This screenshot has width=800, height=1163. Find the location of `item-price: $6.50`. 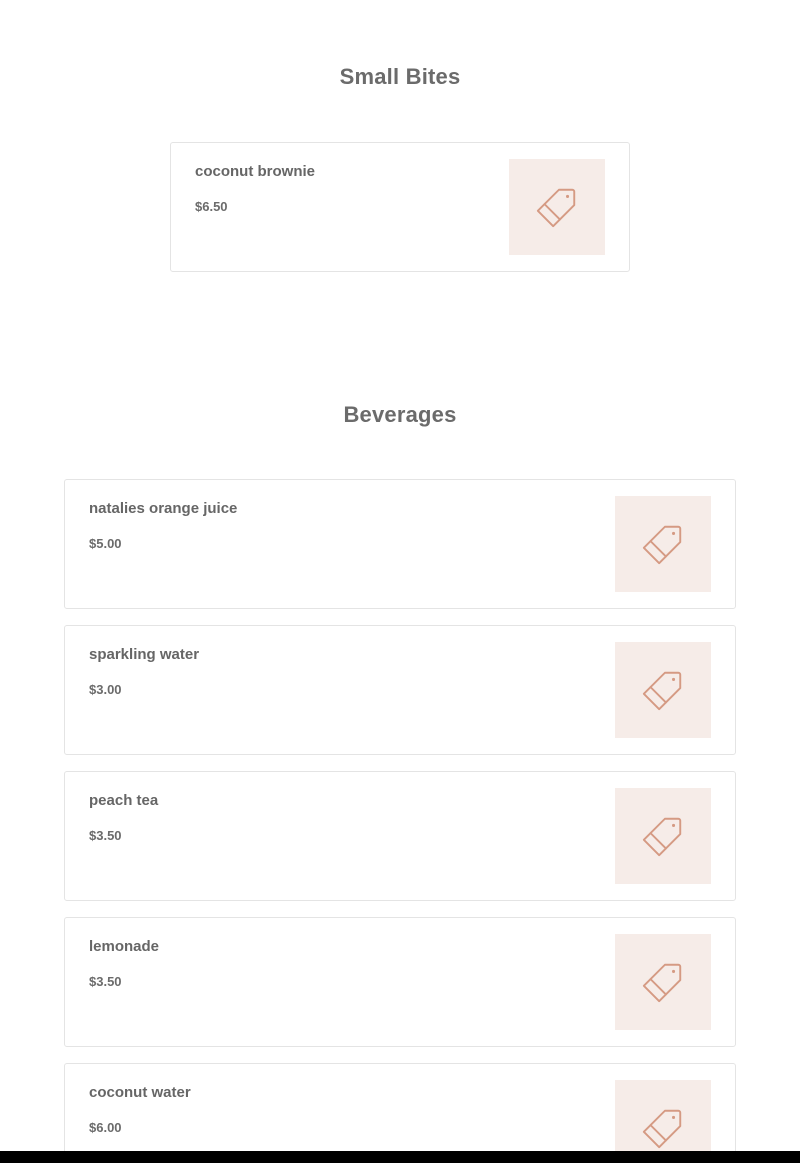

item-price: $6.50 is located at coordinates (211, 206).